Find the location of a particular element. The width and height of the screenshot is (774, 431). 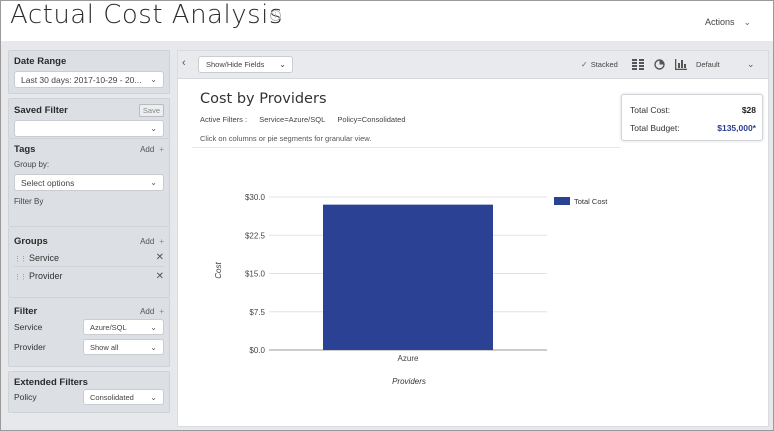

save-filter-button: Save is located at coordinates (151, 110).